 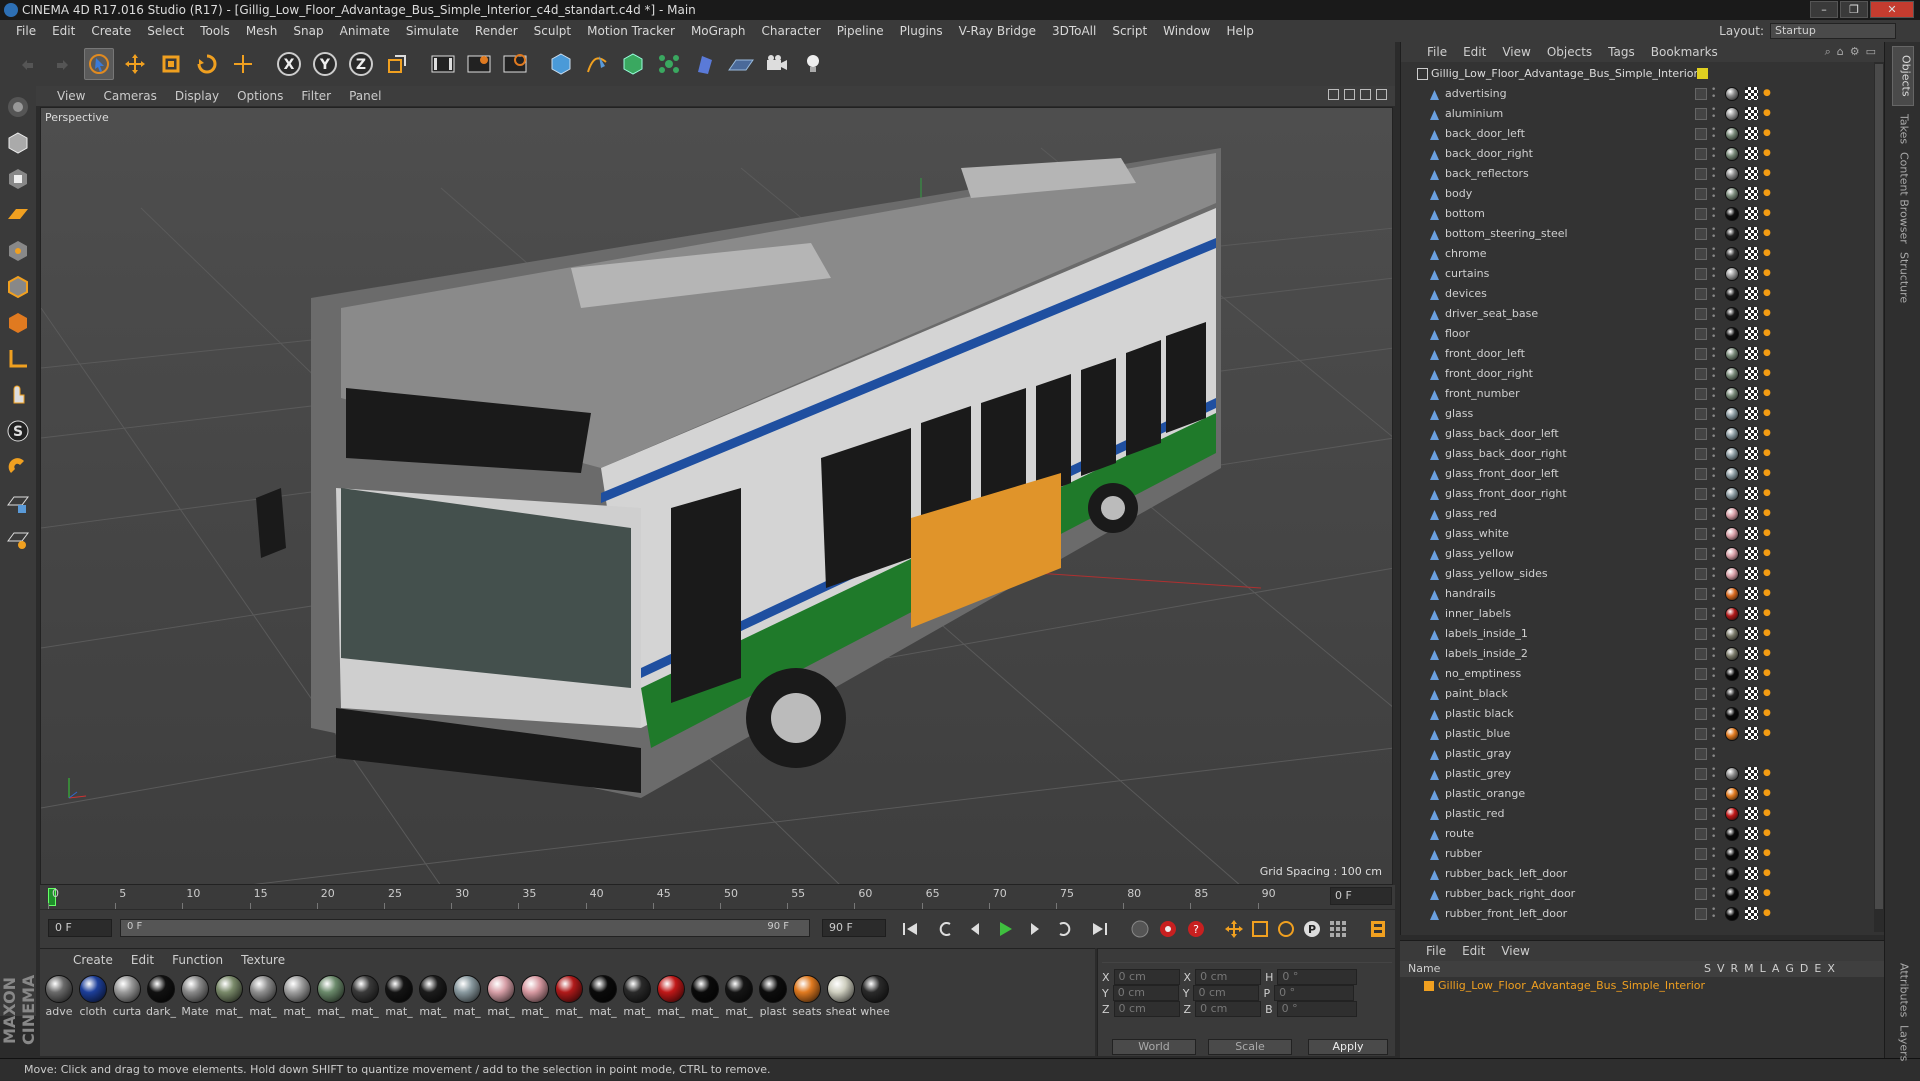 What do you see at coordinates (289, 64) in the screenshot?
I see `x-axis-icon: X` at bounding box center [289, 64].